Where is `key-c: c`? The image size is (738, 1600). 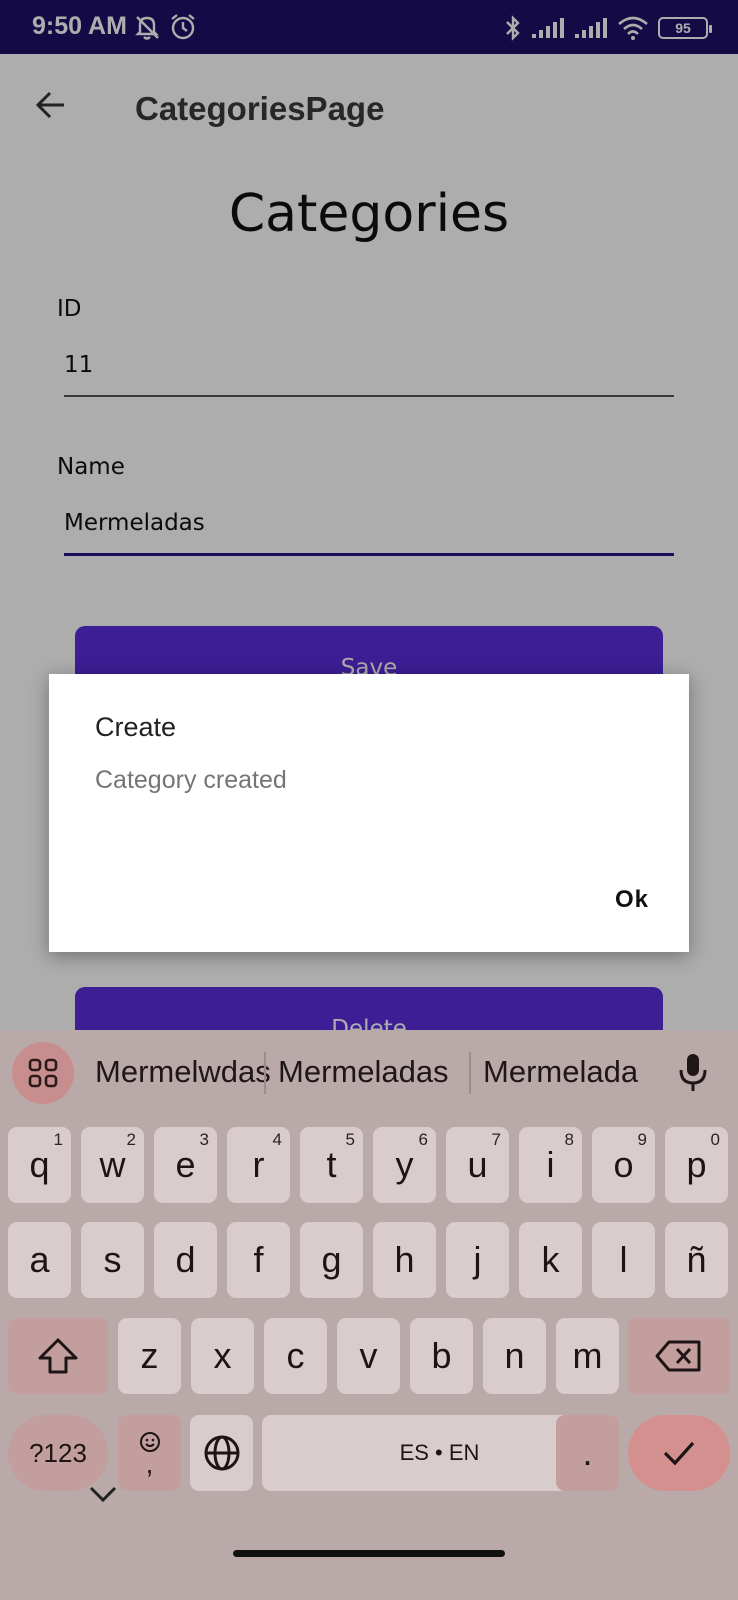 key-c: c is located at coordinates (295, 1356).